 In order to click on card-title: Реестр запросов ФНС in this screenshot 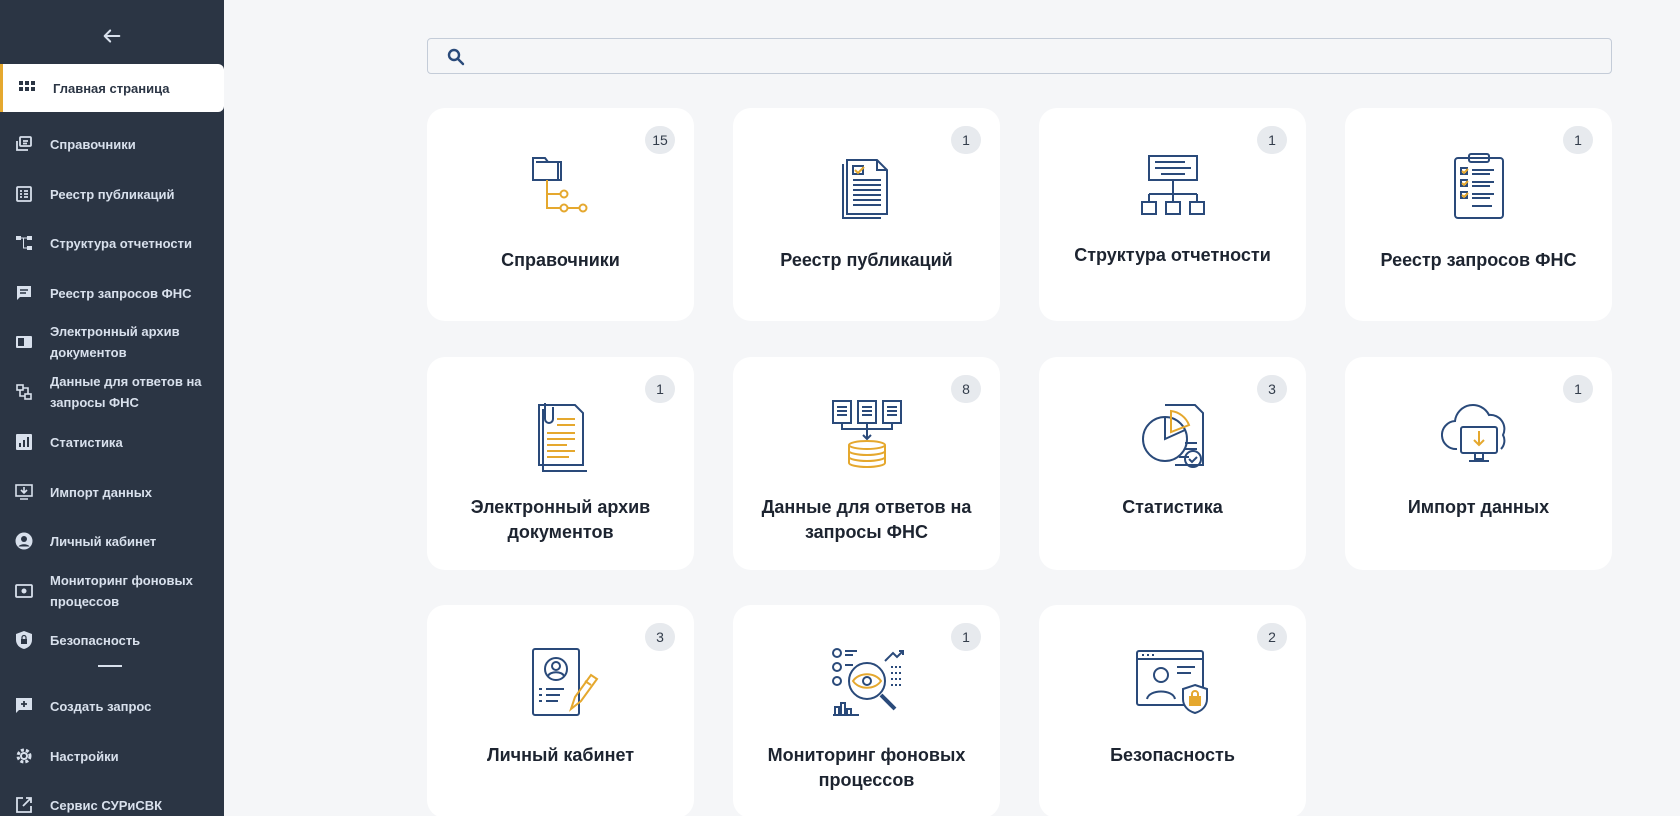, I will do `click(1478, 260)`.